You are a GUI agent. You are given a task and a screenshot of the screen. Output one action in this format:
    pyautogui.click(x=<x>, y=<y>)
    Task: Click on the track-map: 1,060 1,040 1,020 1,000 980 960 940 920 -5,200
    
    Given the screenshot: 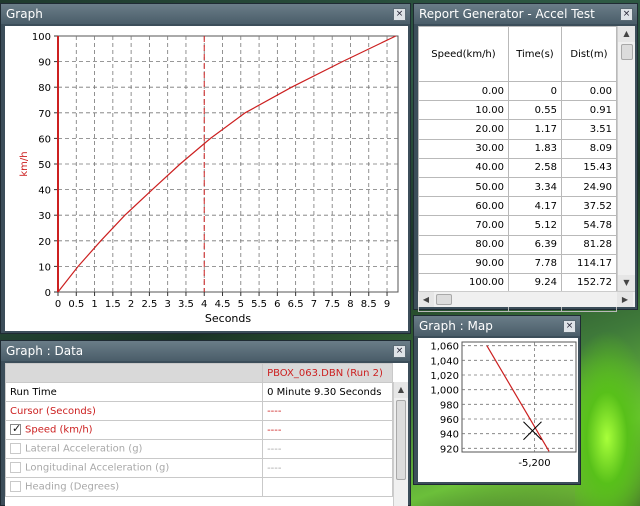 What is the action you would take?
    pyautogui.click(x=498, y=410)
    